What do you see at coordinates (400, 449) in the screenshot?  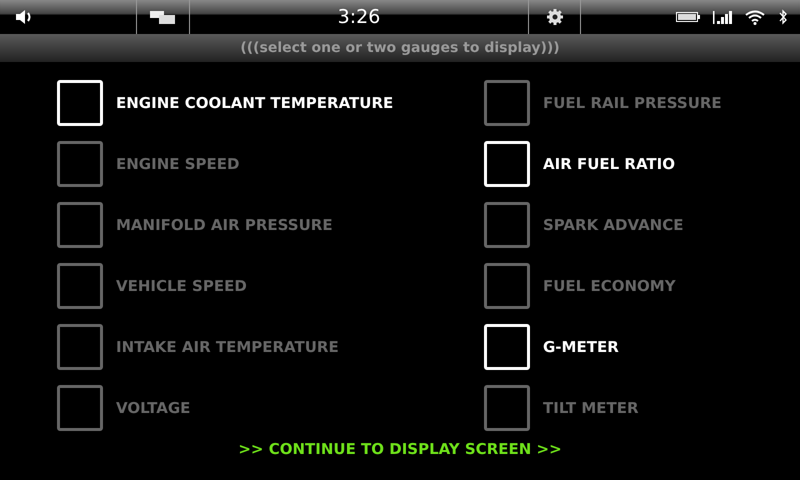 I see `continue-link: >> CONTINUE TO DISPLAY SCREEN >>` at bounding box center [400, 449].